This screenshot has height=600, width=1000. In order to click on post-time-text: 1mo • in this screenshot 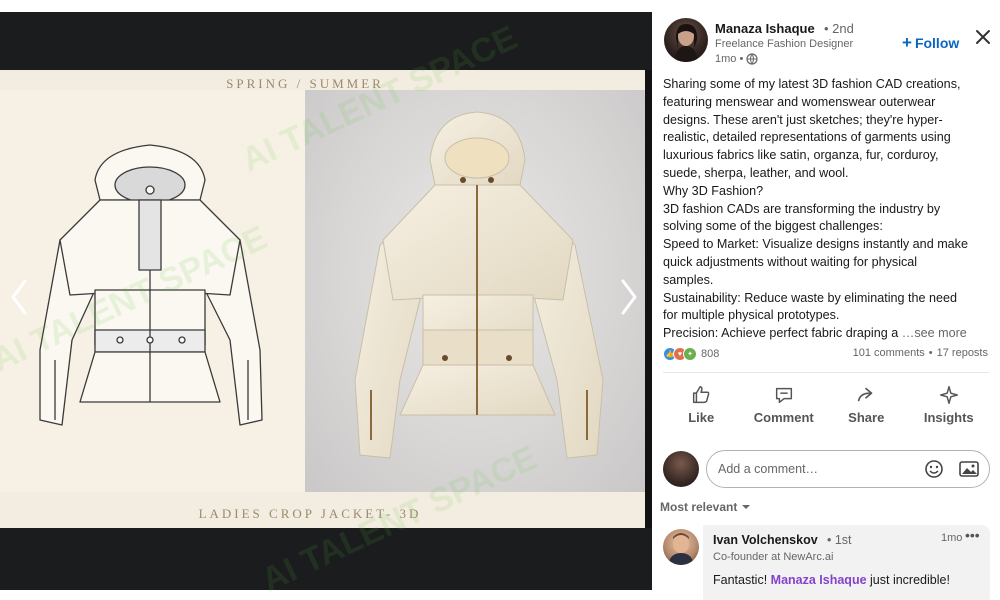, I will do `click(729, 59)`.